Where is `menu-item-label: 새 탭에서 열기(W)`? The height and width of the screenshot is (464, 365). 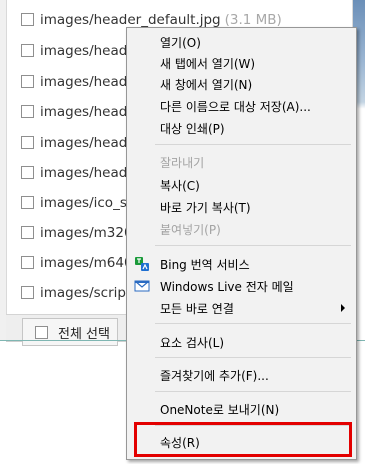
menu-item-label: 새 탭에서 열기(W) is located at coordinates (208, 63).